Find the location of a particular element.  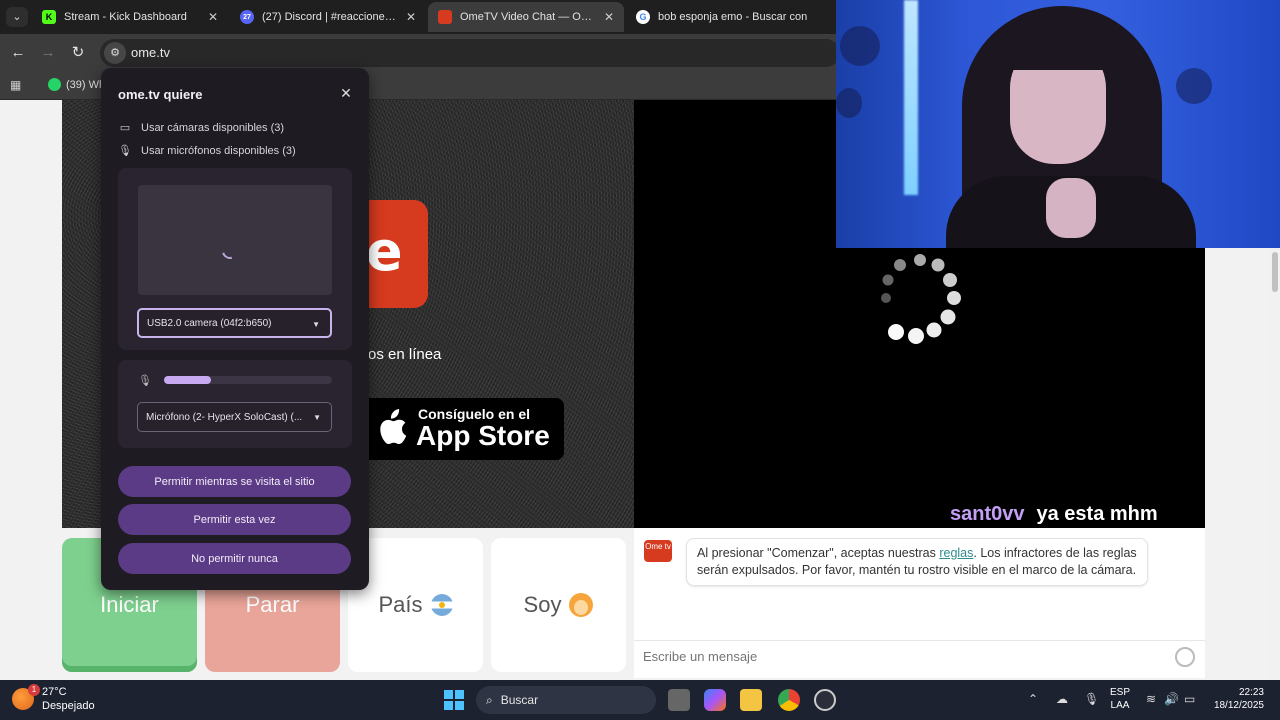

taskbar-search: ⌕ Buscar is located at coordinates (566, 700).